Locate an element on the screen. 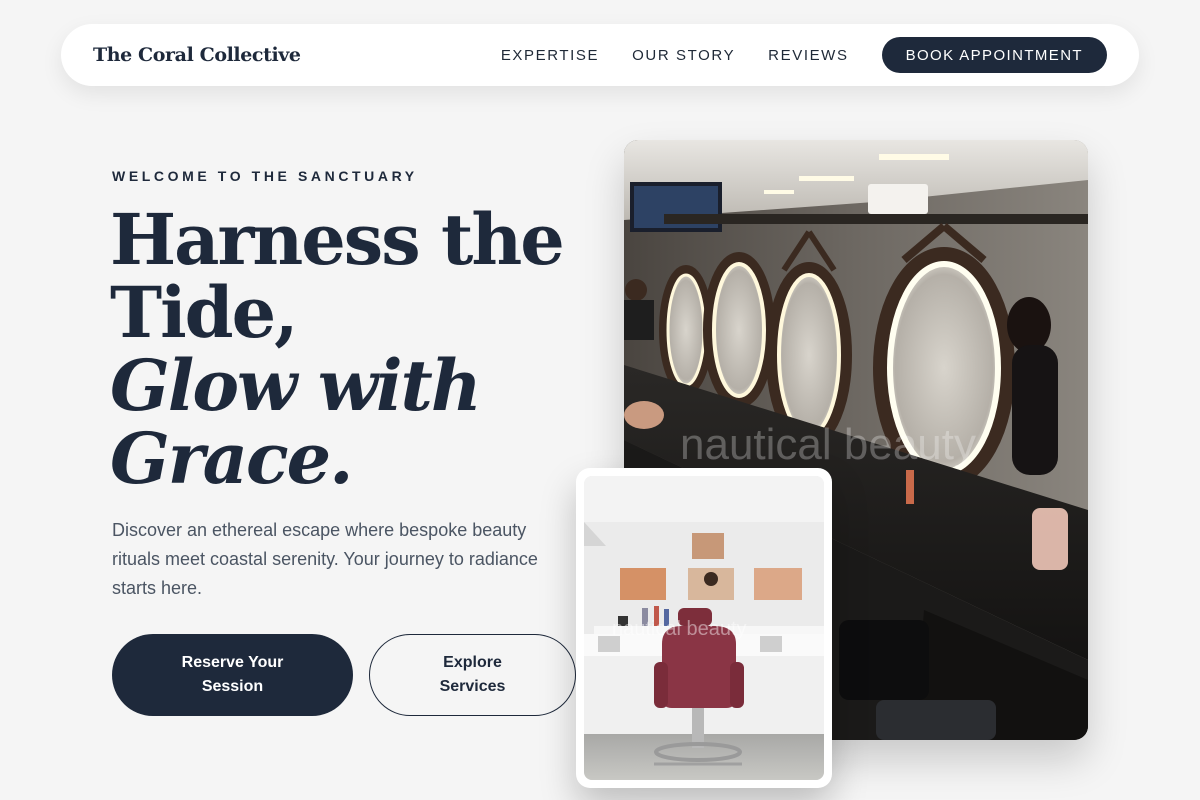 This screenshot has height=800, width=1200. nav-link-expertise: EXPERTISE is located at coordinates (550, 55).